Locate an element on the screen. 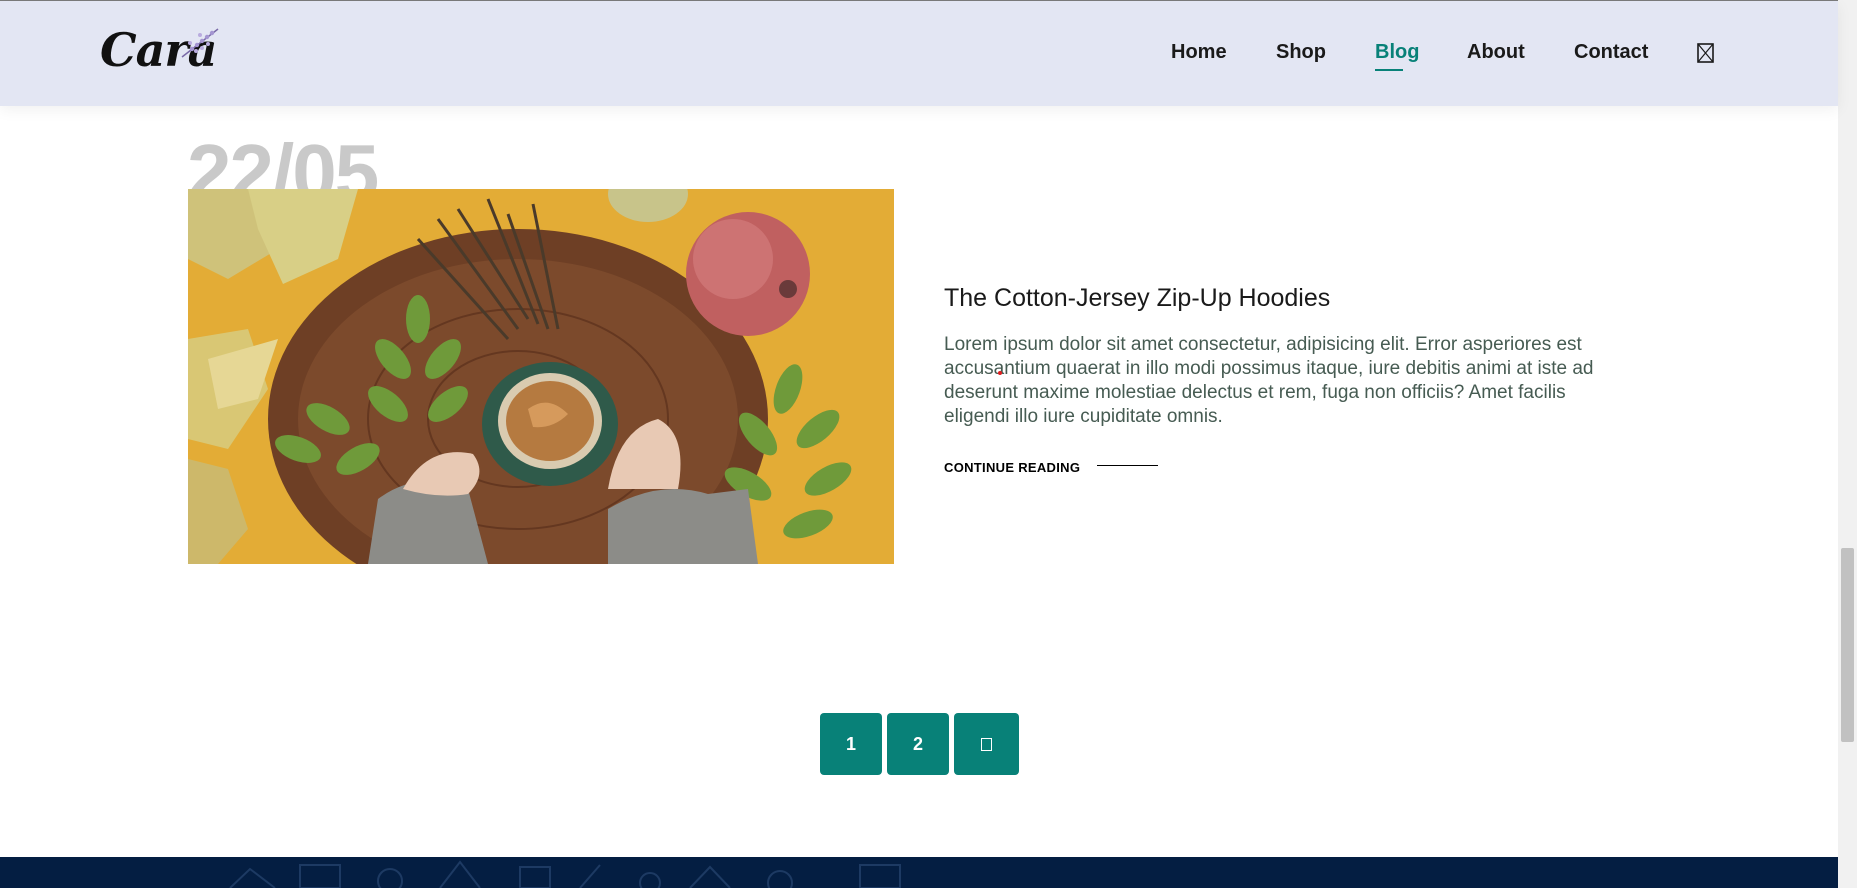  nav-contact: Contact is located at coordinates (1611, 52).